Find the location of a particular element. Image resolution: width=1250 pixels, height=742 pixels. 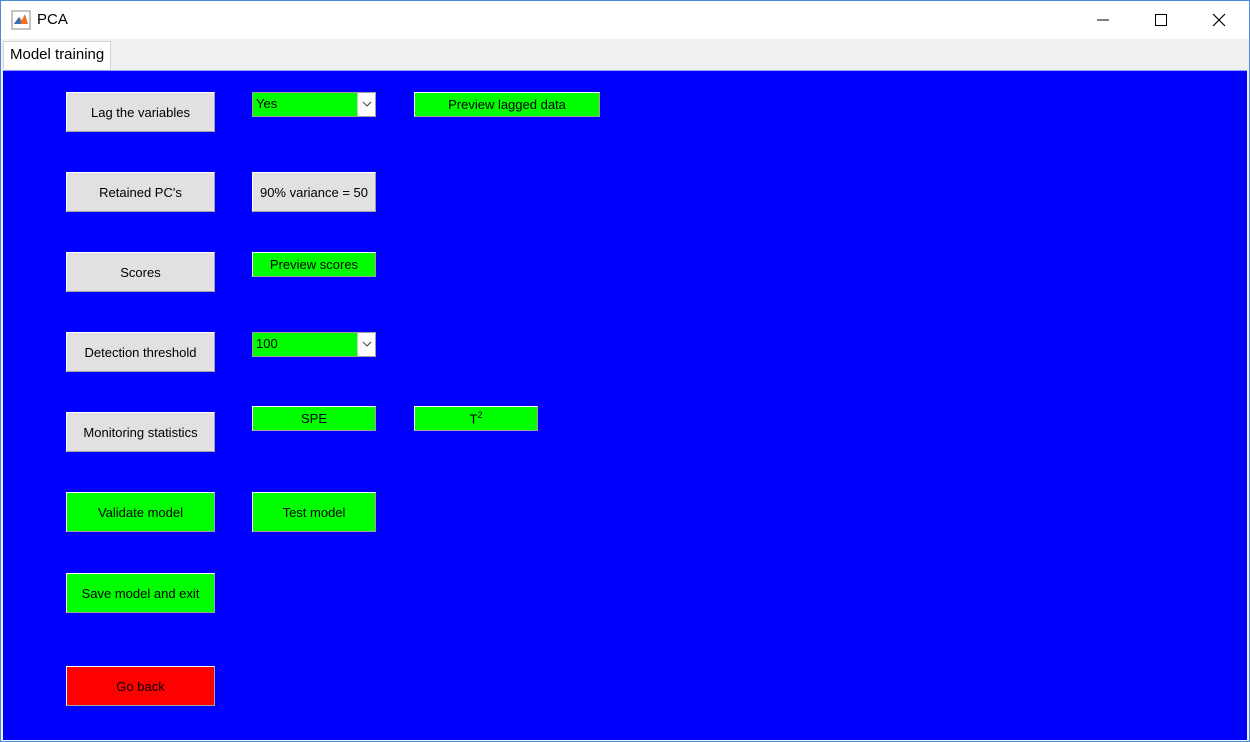

spe-button: SPE is located at coordinates (314, 418).